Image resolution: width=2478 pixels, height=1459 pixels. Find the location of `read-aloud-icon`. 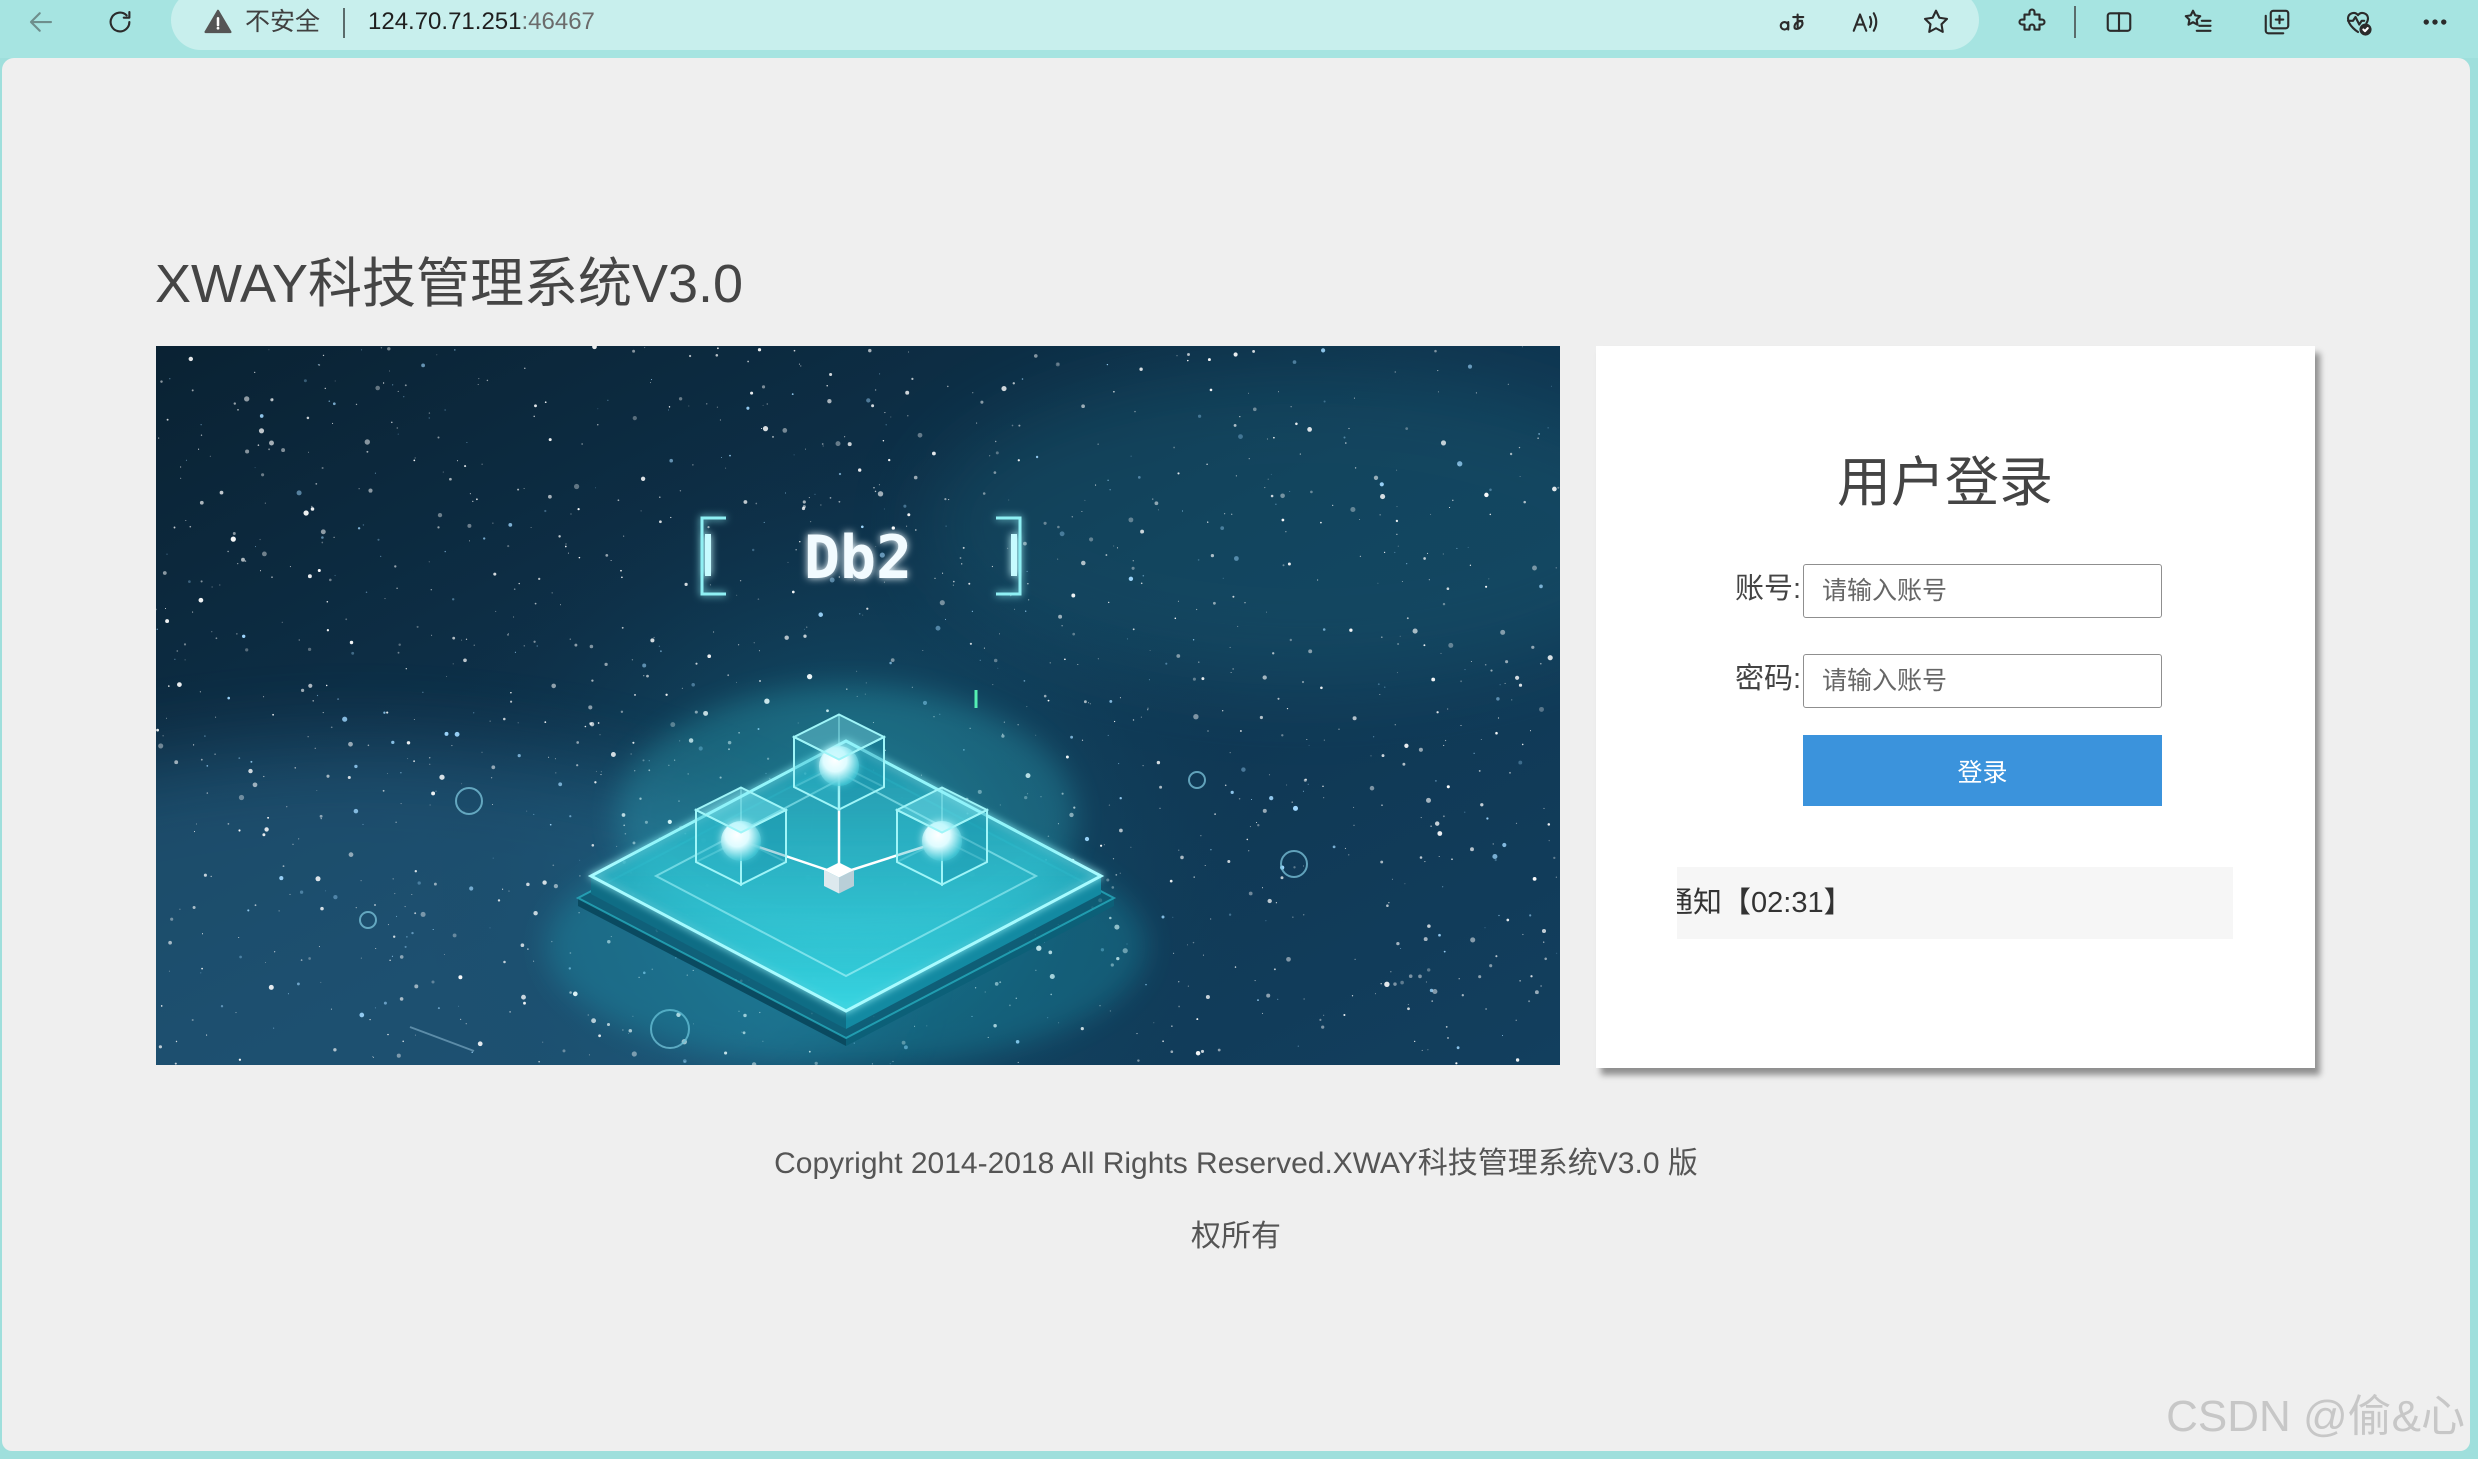

read-aloud-icon is located at coordinates (1865, 22).